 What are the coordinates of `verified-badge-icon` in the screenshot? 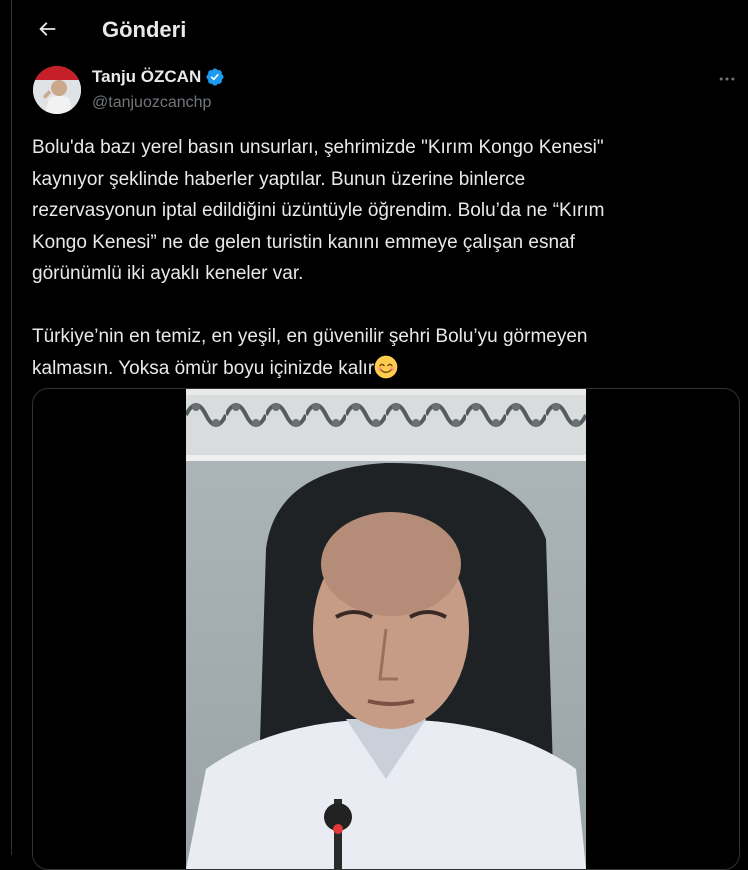 It's located at (215, 77).